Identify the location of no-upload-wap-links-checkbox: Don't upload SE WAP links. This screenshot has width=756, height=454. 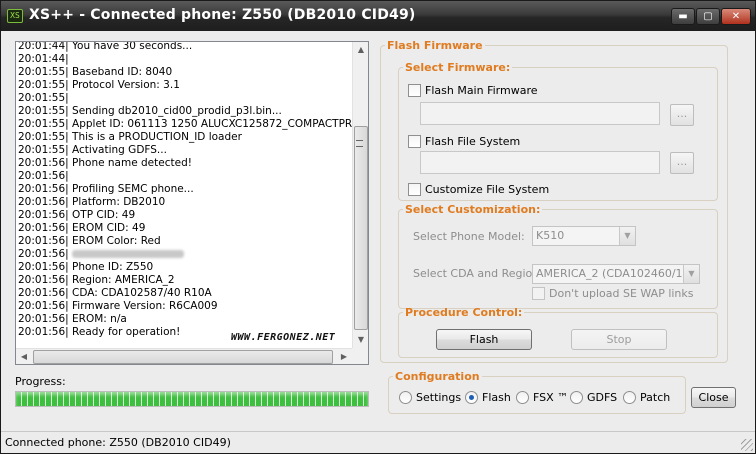
(613, 293).